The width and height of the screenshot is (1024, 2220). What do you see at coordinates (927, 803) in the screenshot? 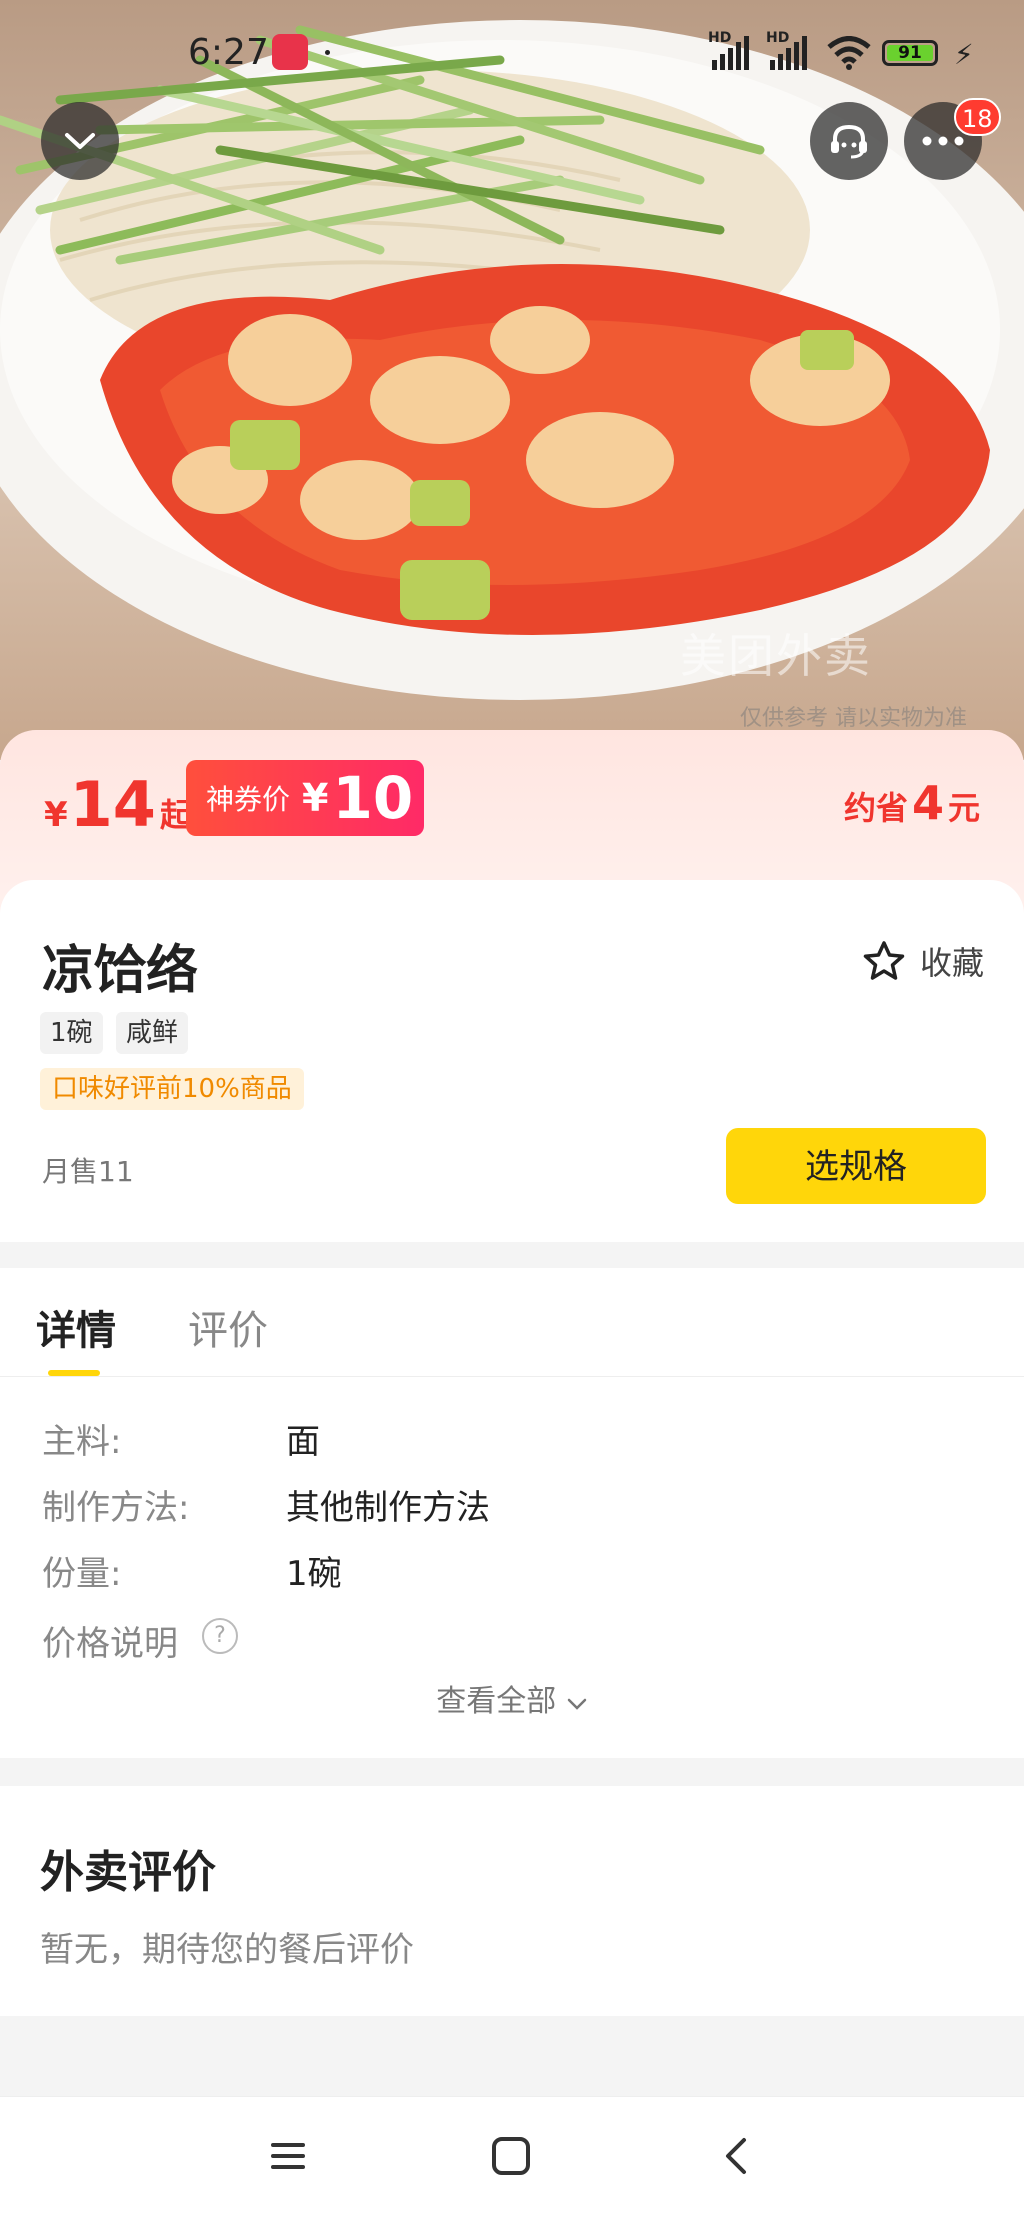
I see `save-amount: 4` at bounding box center [927, 803].